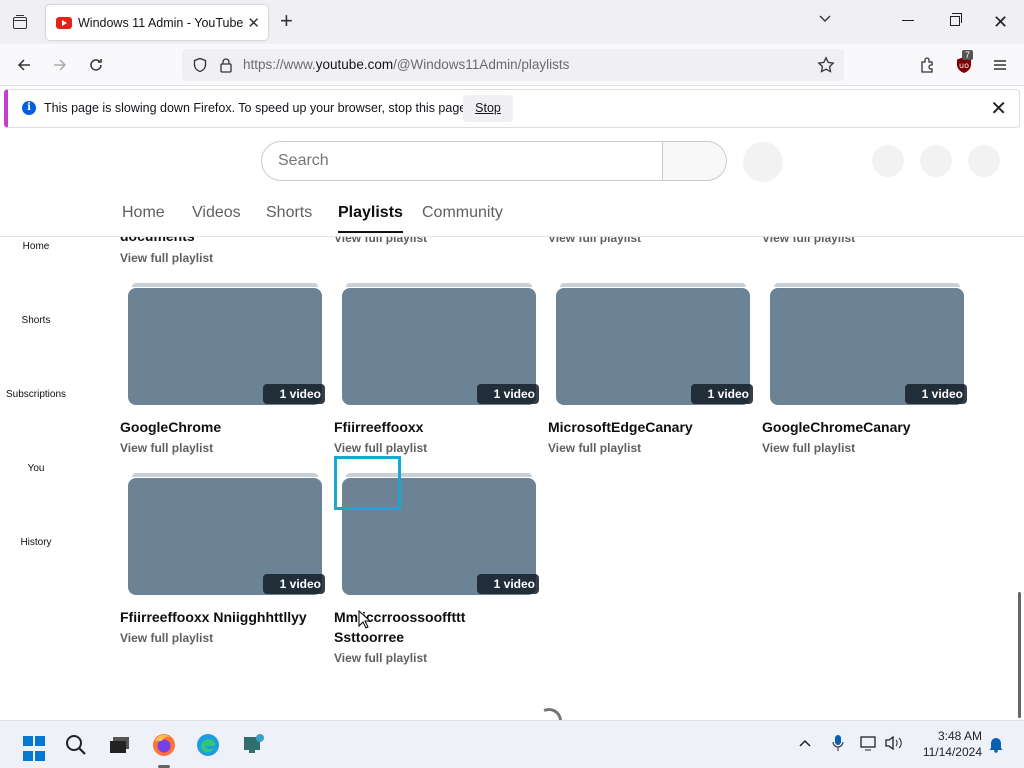  What do you see at coordinates (76, 745) in the screenshot?
I see `search-icon` at bounding box center [76, 745].